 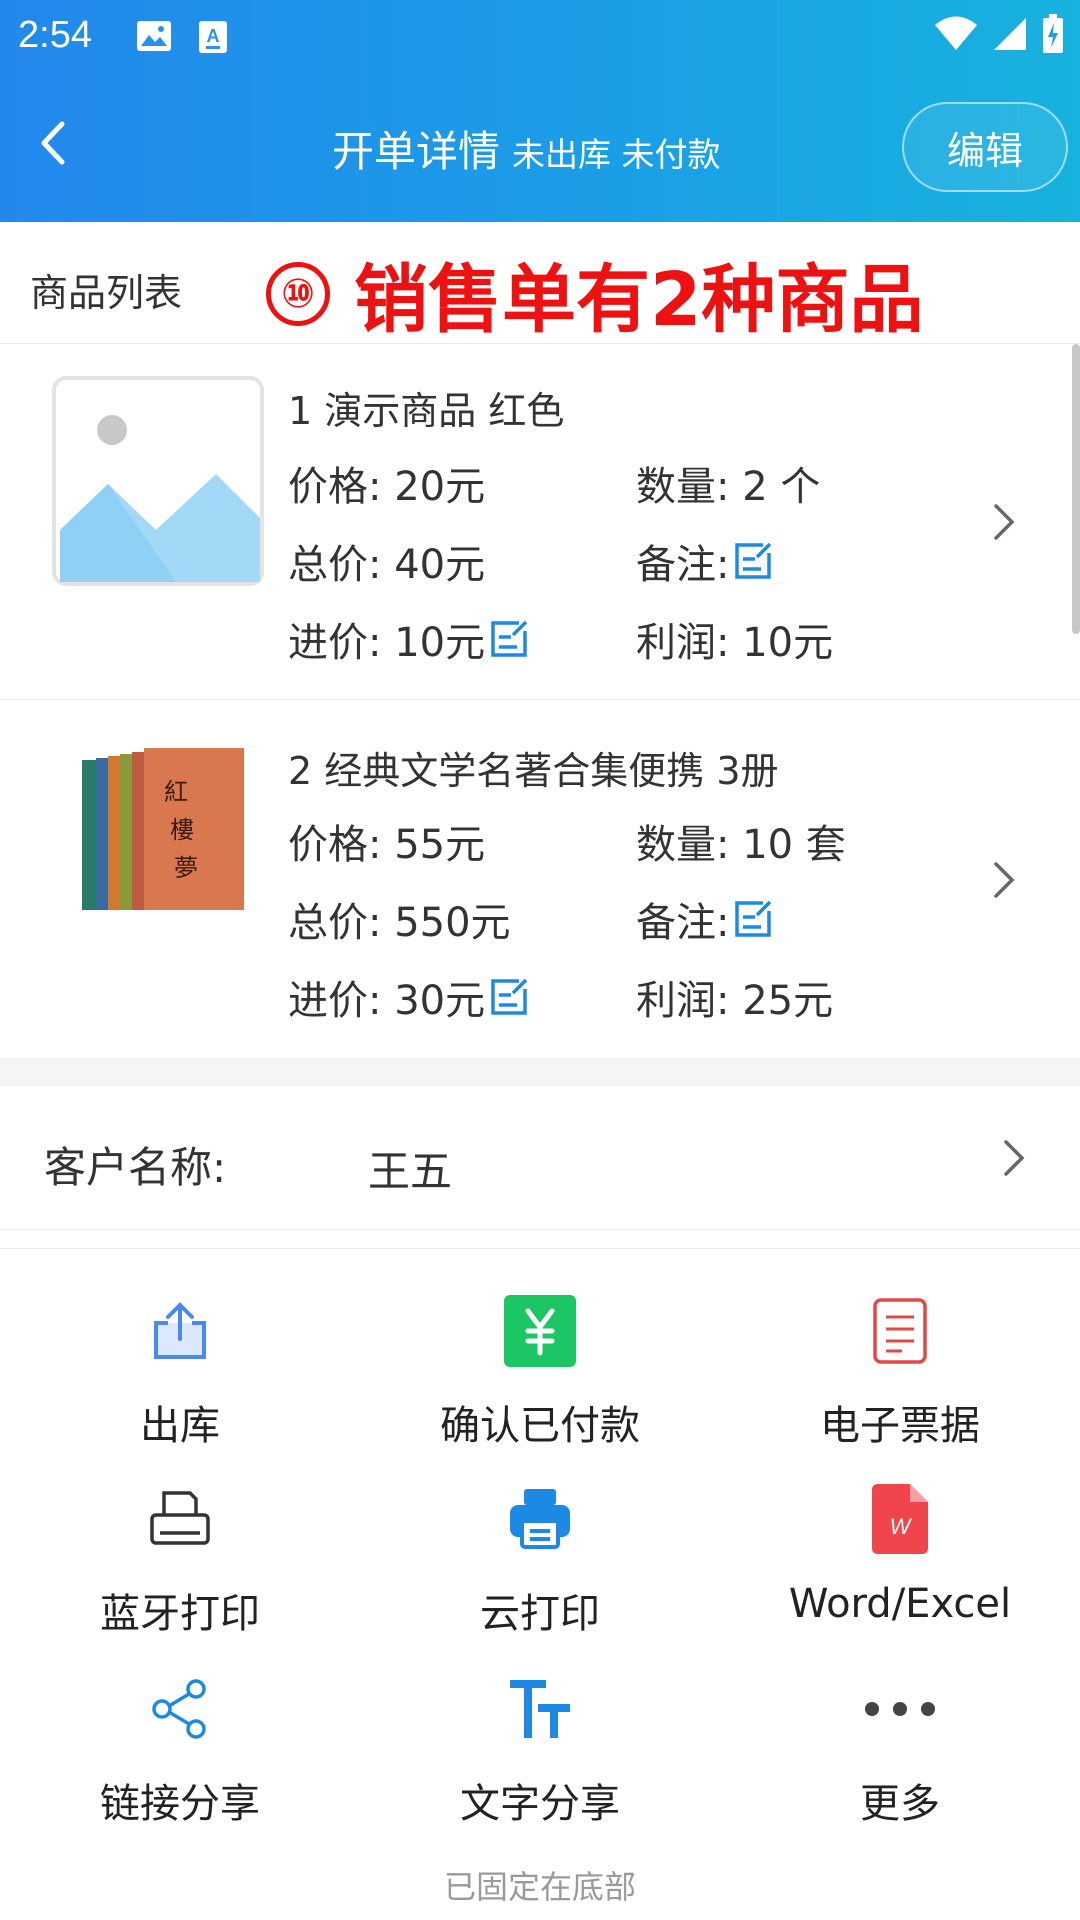 I want to click on svg-text: 樓, so click(x=182, y=830).